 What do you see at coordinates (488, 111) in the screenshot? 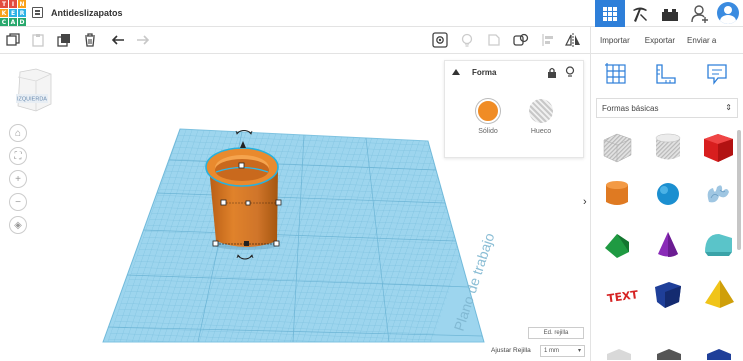
I see `solid-color-swatch` at bounding box center [488, 111].